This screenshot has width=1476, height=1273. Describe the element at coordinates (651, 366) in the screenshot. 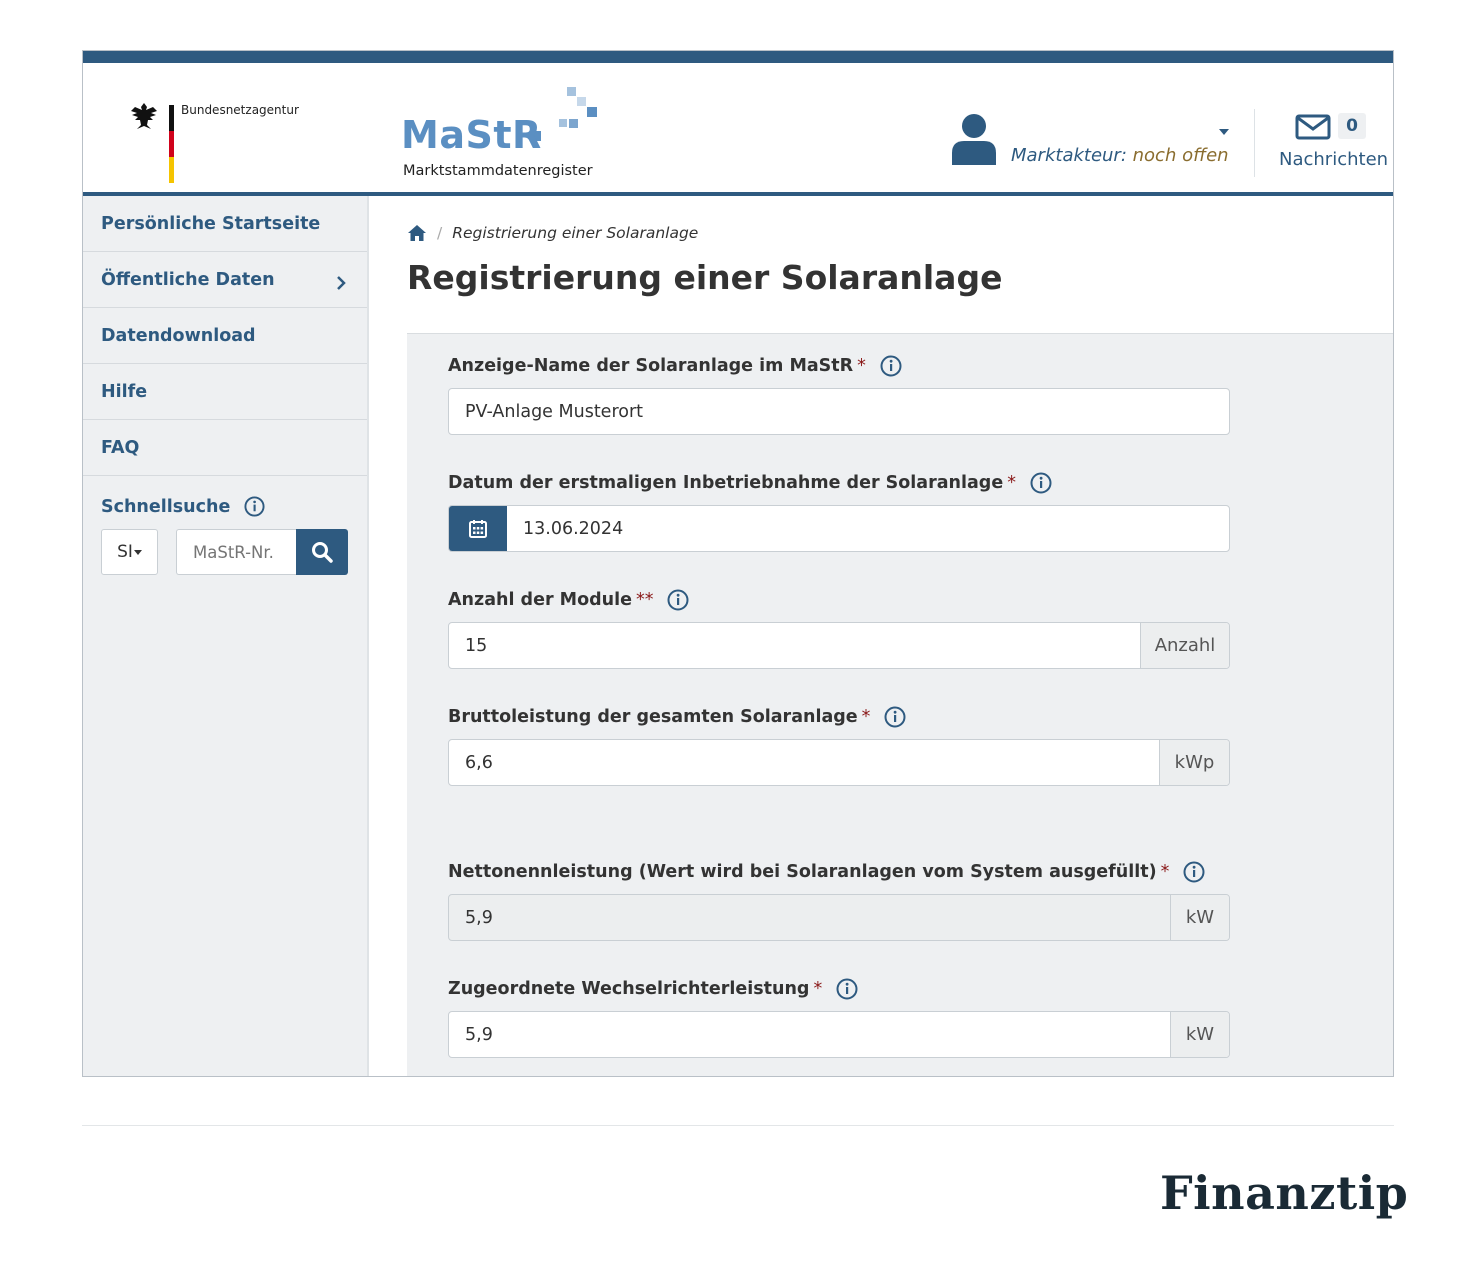

I see `field-label: Anzeige-Name der Solaranlage im MaStR` at that location.